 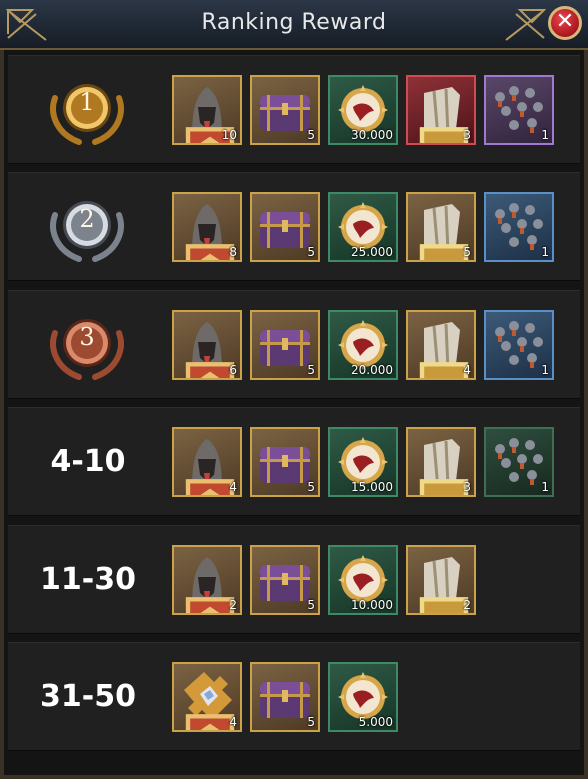 I want to click on reward-item: 25.000, so click(x=363, y=227).